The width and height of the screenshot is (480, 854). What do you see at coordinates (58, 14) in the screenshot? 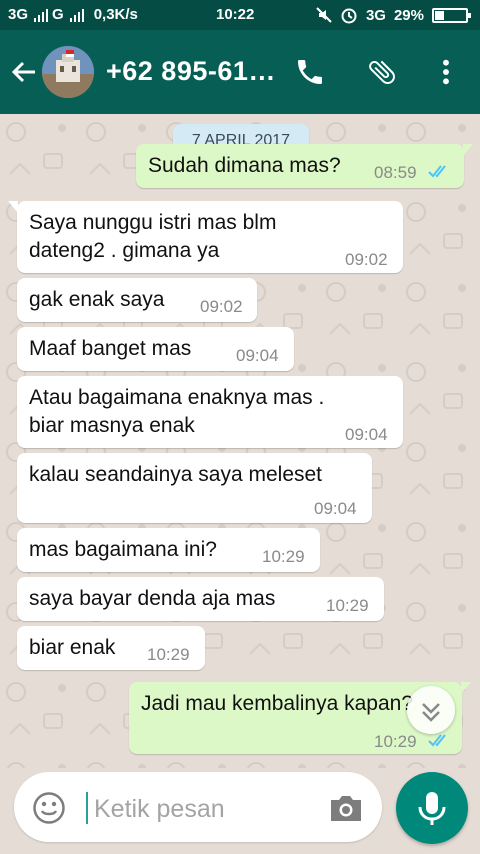
I see `network-type-2: G` at bounding box center [58, 14].